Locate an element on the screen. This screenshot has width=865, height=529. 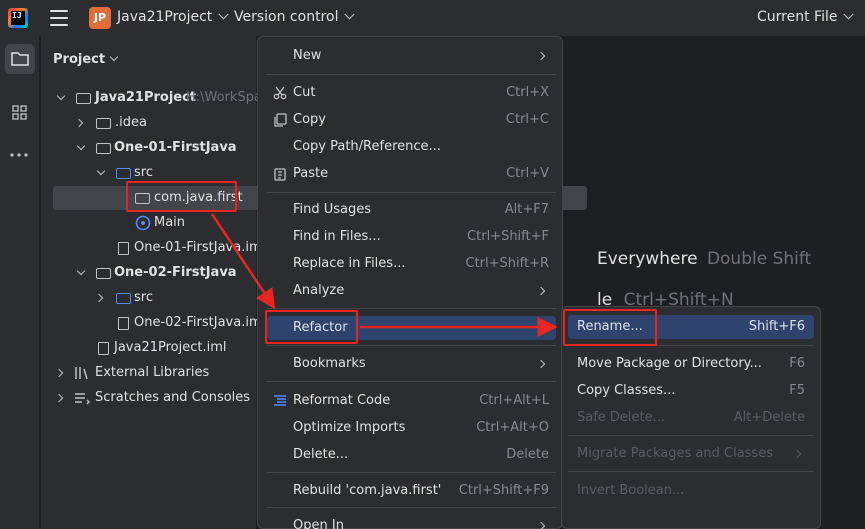
annotation-arrow-to-refactor is located at coordinates (243, 261).